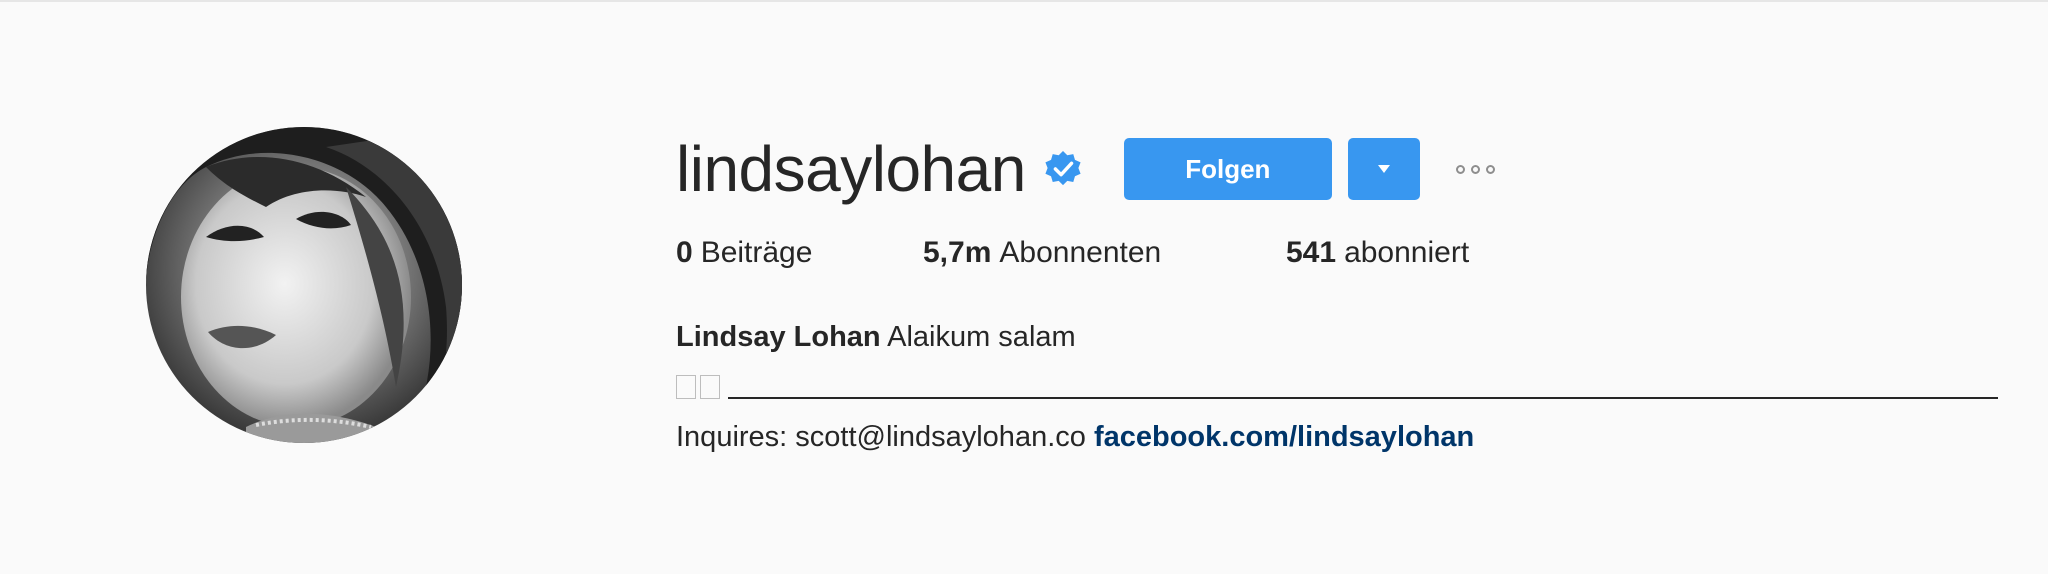  I want to click on bio-text: Alaikum salam, so click(981, 337).